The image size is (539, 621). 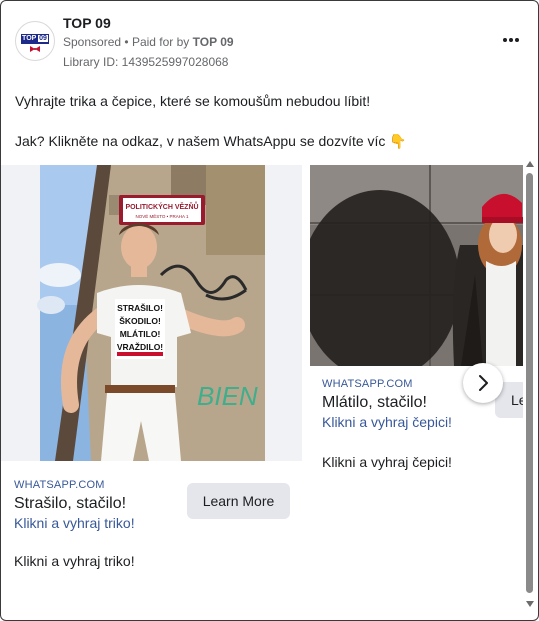 I want to click on card-link-description-2: Klikni a vyhraj čepici!, so click(x=407, y=422).